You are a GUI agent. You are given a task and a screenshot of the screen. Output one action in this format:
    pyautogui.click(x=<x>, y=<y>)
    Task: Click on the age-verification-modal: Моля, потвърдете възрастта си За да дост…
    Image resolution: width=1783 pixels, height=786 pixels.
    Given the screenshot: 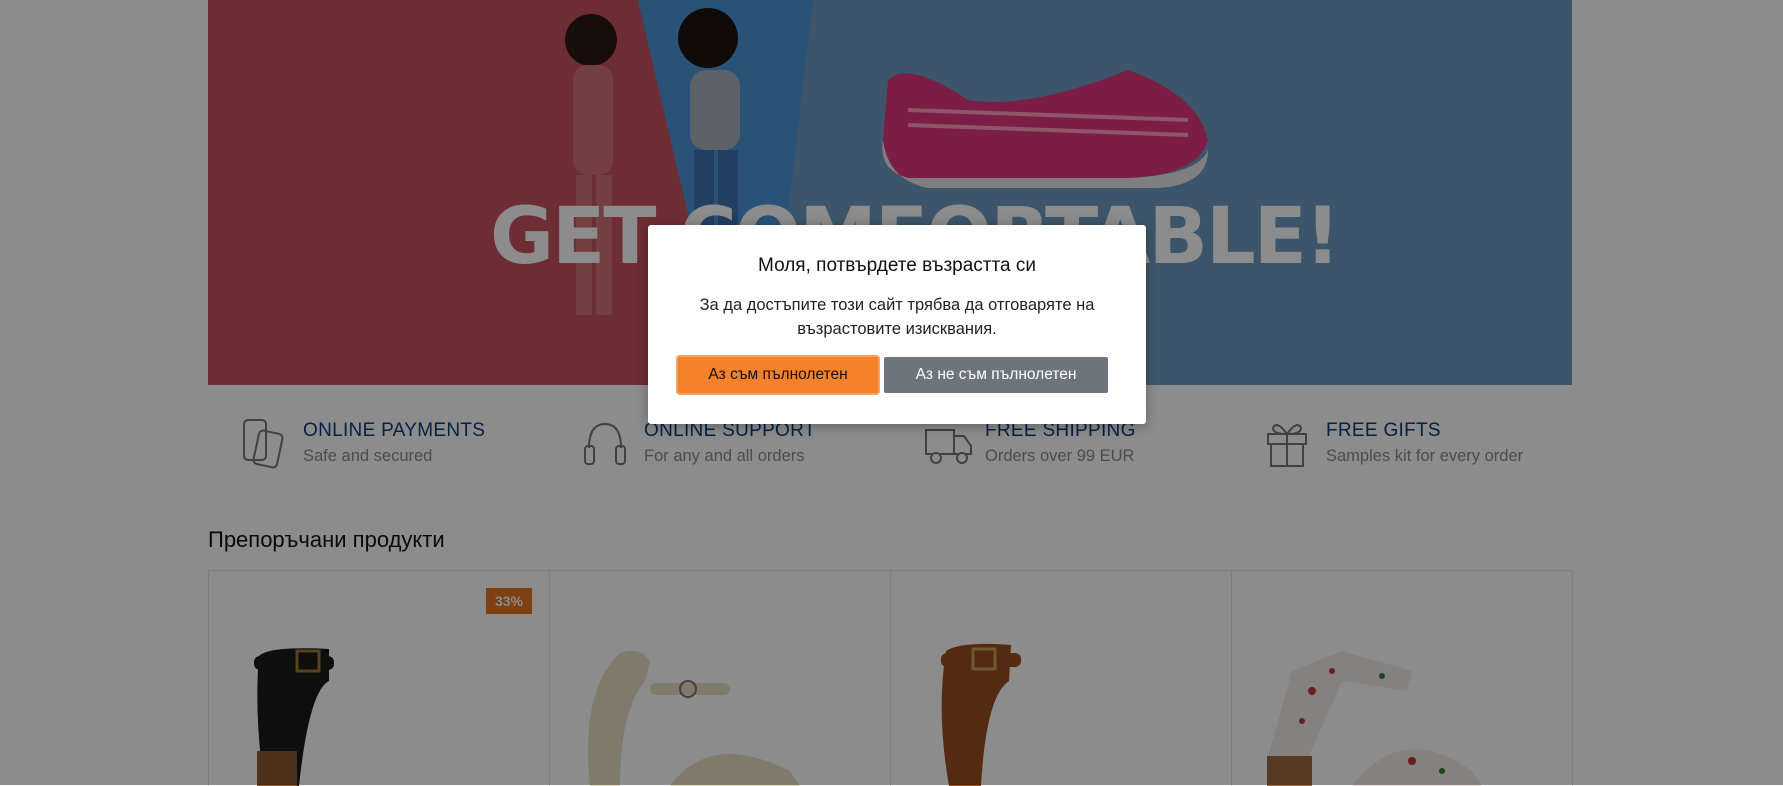 What is the action you would take?
    pyautogui.click(x=897, y=324)
    